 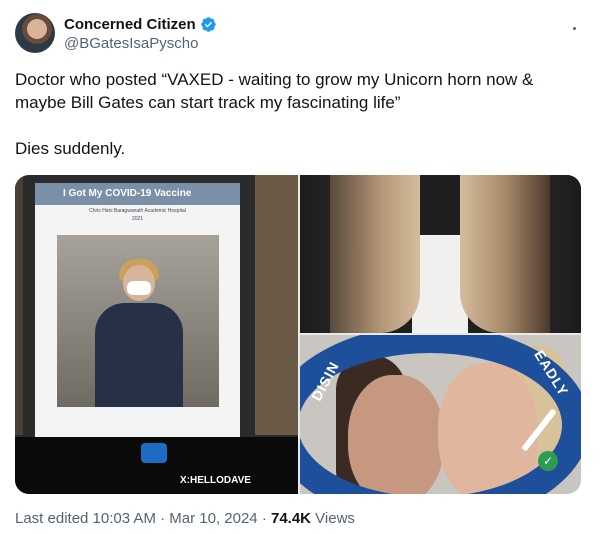 What do you see at coordinates (137, 219) in the screenshot?
I see `frame-year: 2021` at bounding box center [137, 219].